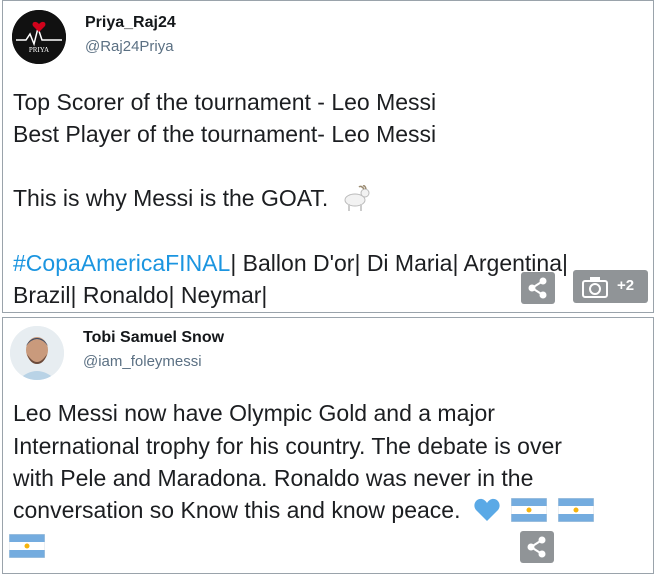 Image resolution: width=660 pixels, height=574 pixels. Describe the element at coordinates (129, 46) in the screenshot. I see `user-handle: @Raj24Priya` at that location.